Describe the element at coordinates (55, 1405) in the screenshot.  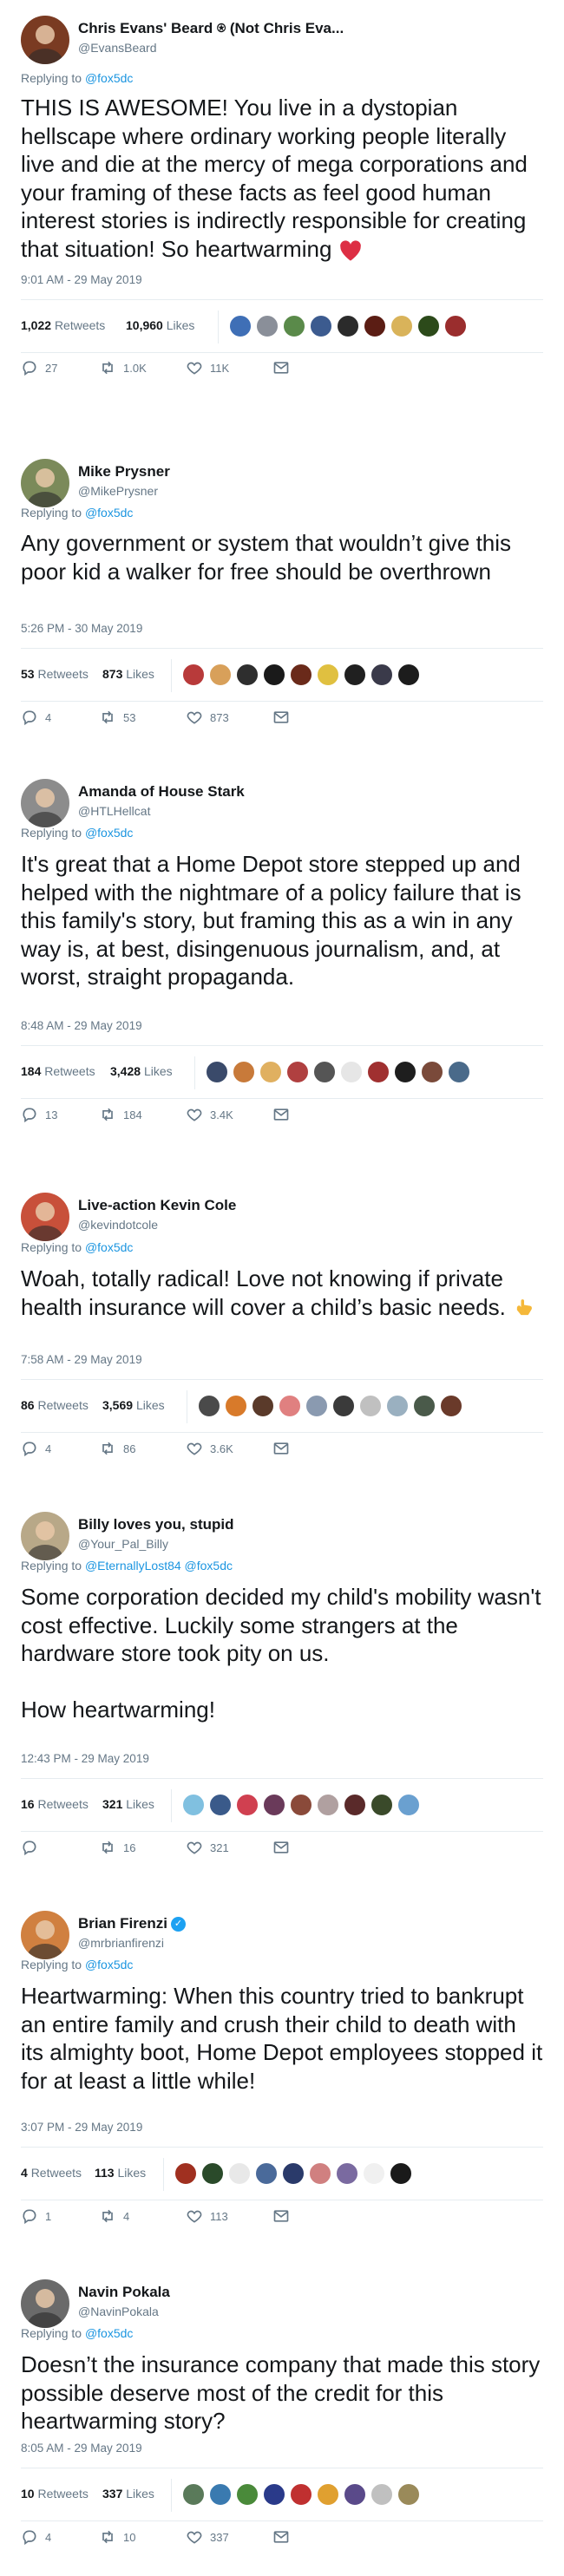
I see `retweet-stat: 86 Retweets` at that location.